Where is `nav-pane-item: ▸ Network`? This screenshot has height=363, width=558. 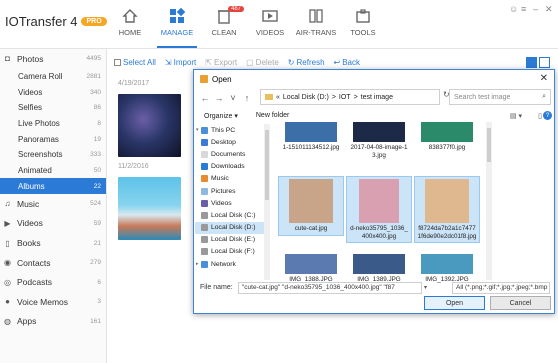
nav-pane-item: ▸ Network is located at coordinates (232, 264).